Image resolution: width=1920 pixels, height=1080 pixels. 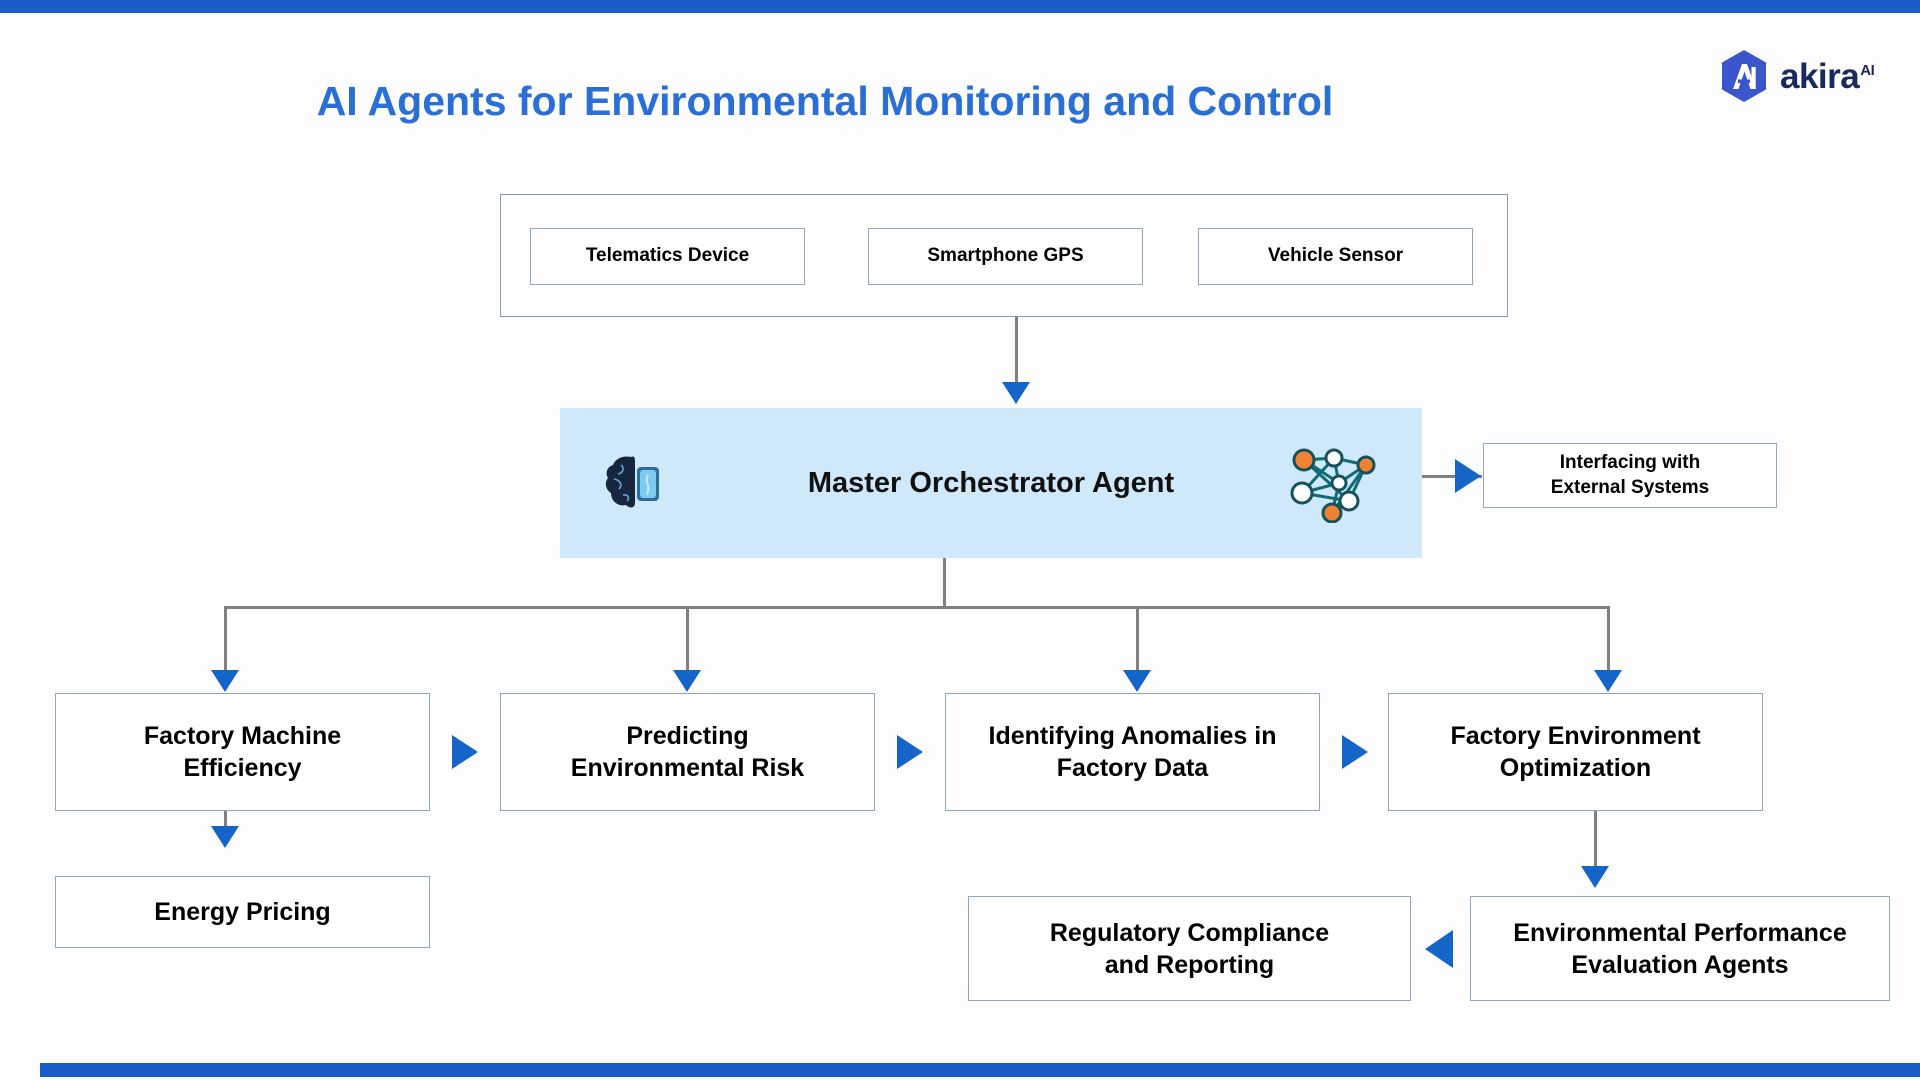 What do you see at coordinates (917, 607) in the screenshot?
I see `connector-agents-bus` at bounding box center [917, 607].